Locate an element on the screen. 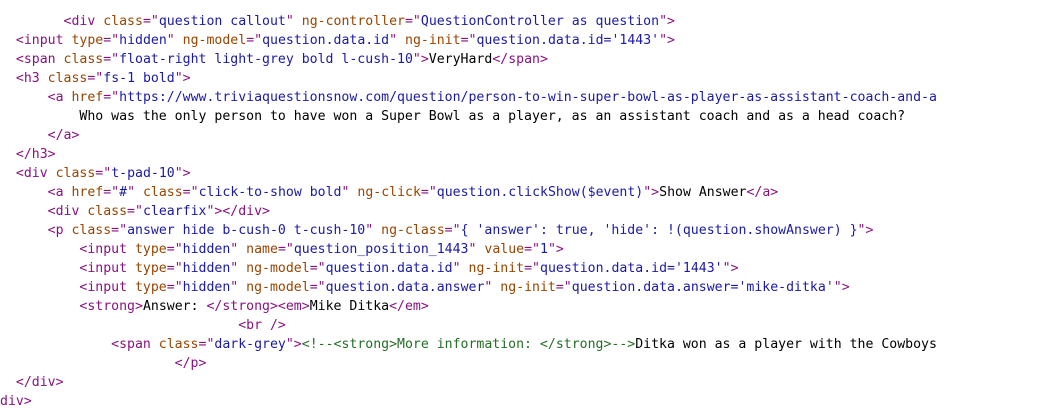 This screenshot has width=1057, height=413. attribute-value-token: question_position_1443 is located at coordinates (381, 249).